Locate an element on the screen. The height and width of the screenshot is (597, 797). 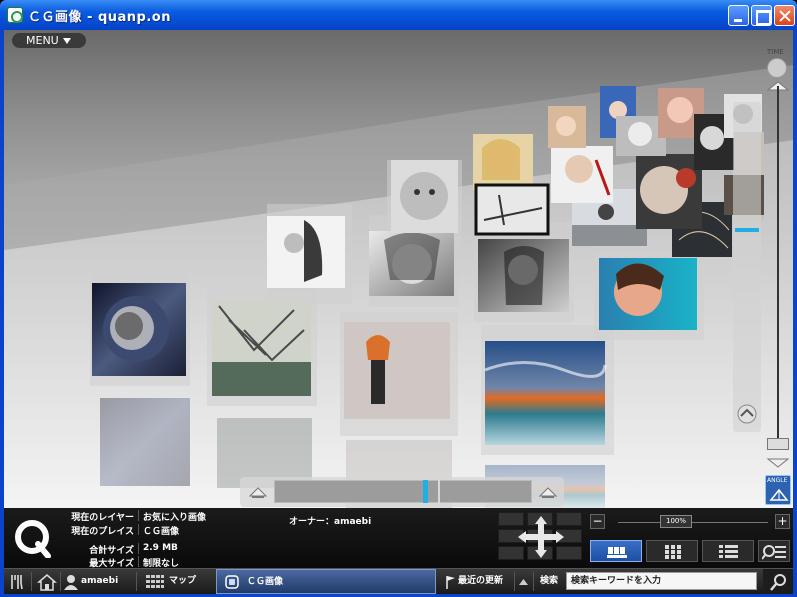
search-button is located at coordinates (778, 581).